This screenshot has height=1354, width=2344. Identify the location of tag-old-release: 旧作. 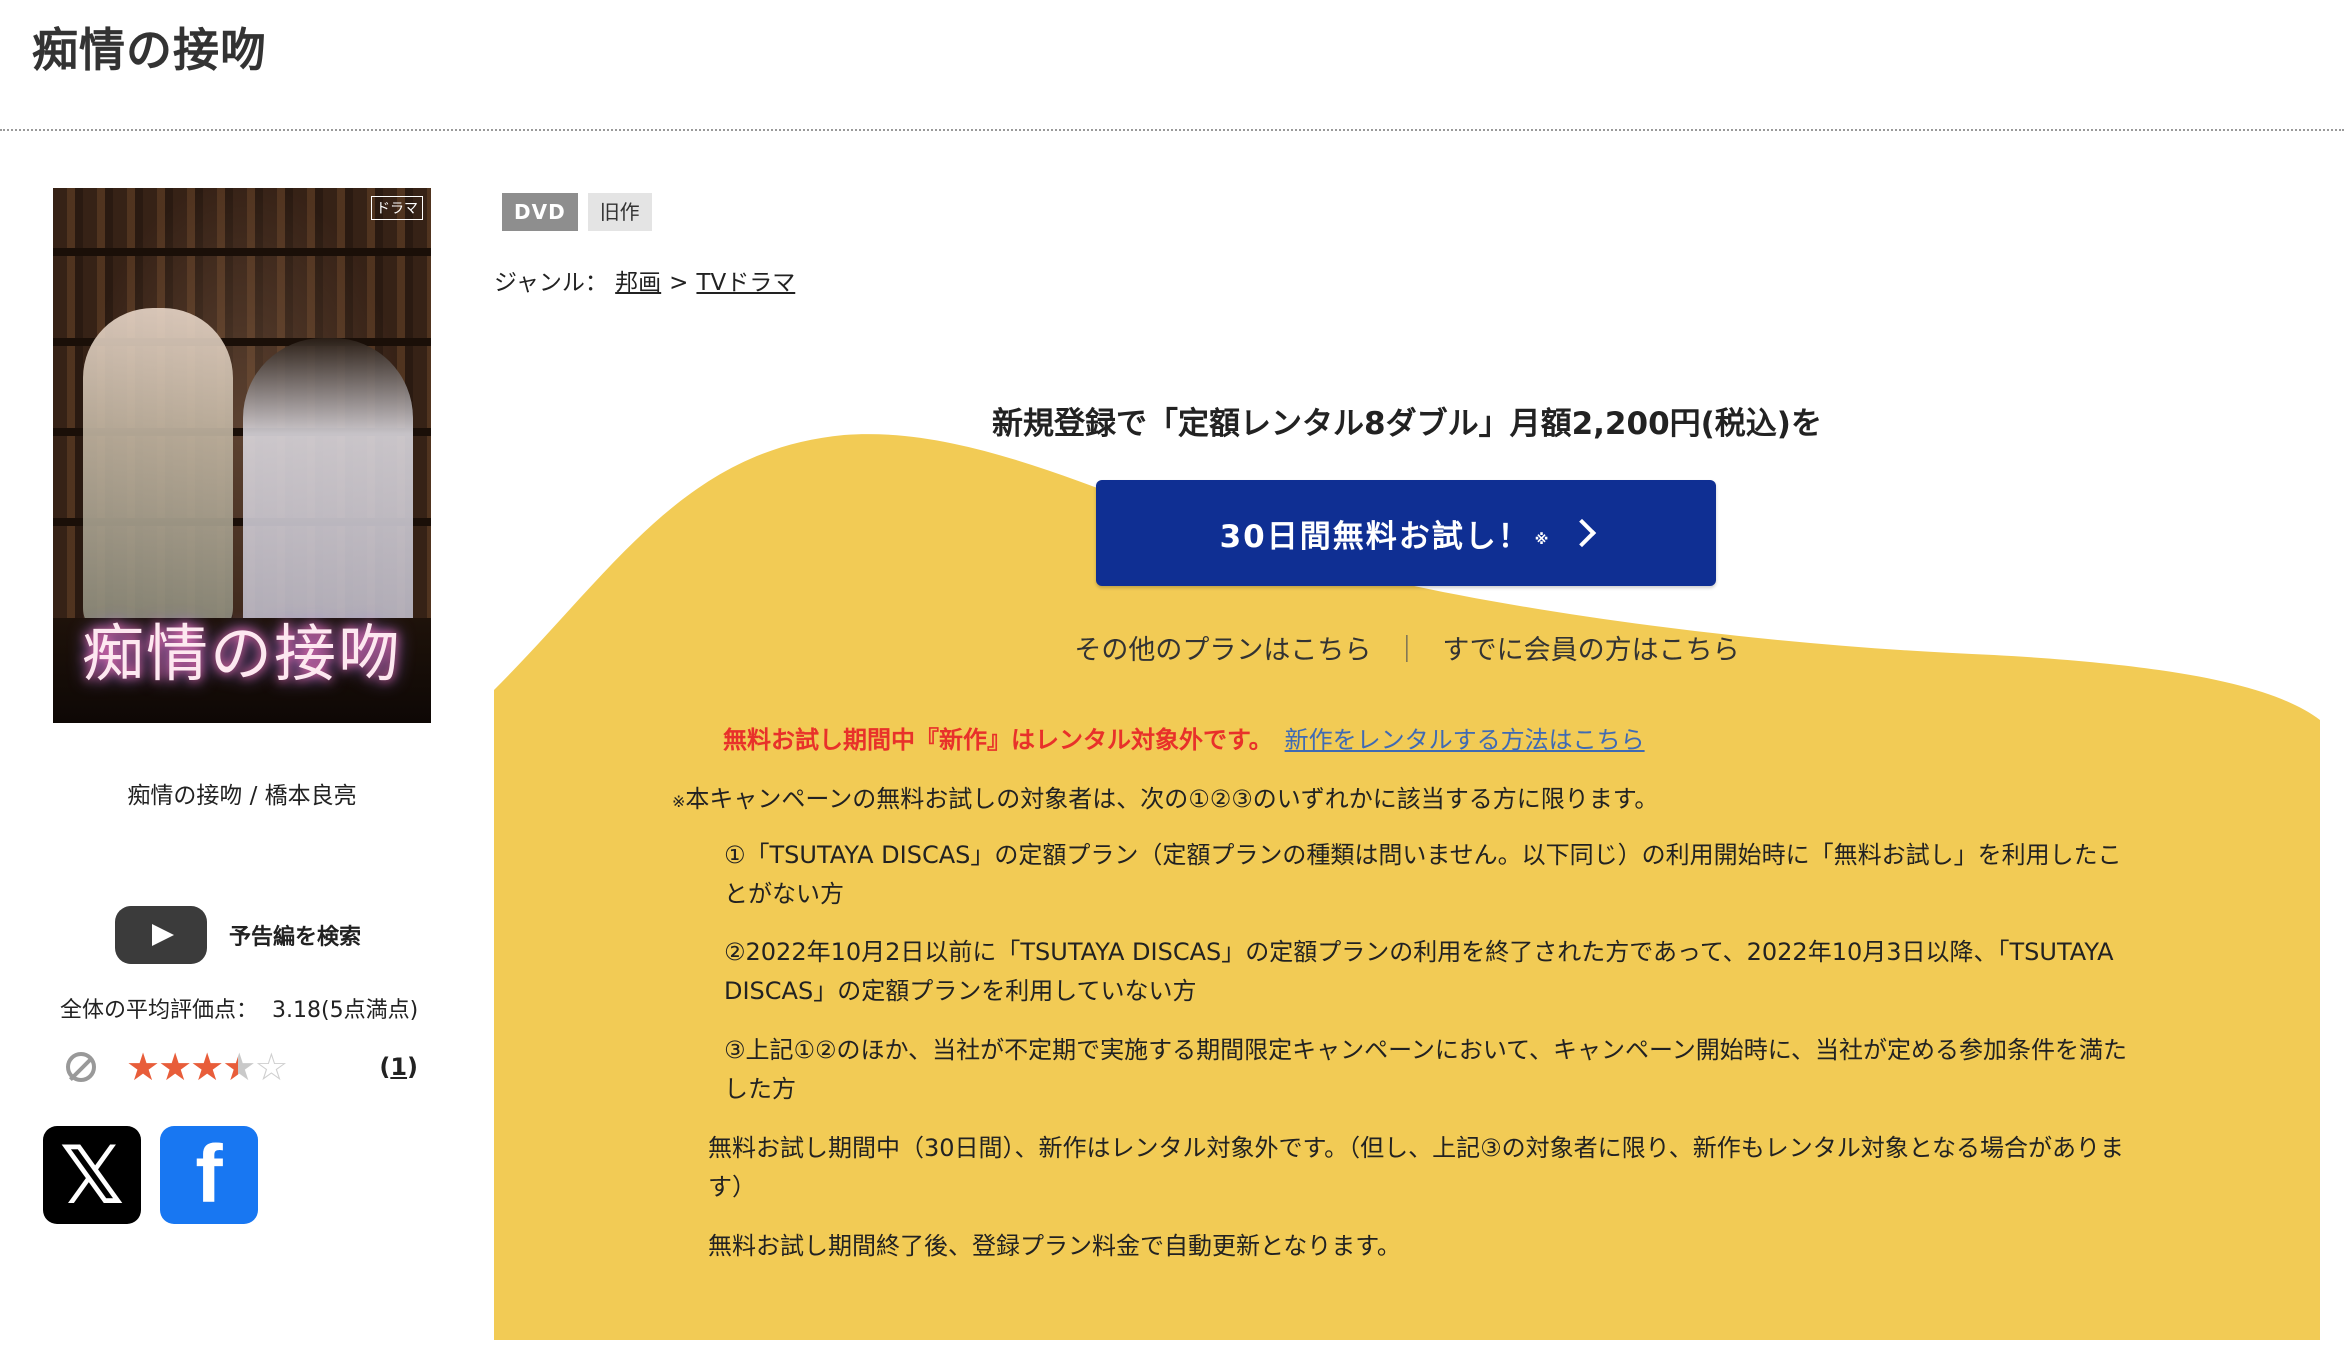
(619, 212).